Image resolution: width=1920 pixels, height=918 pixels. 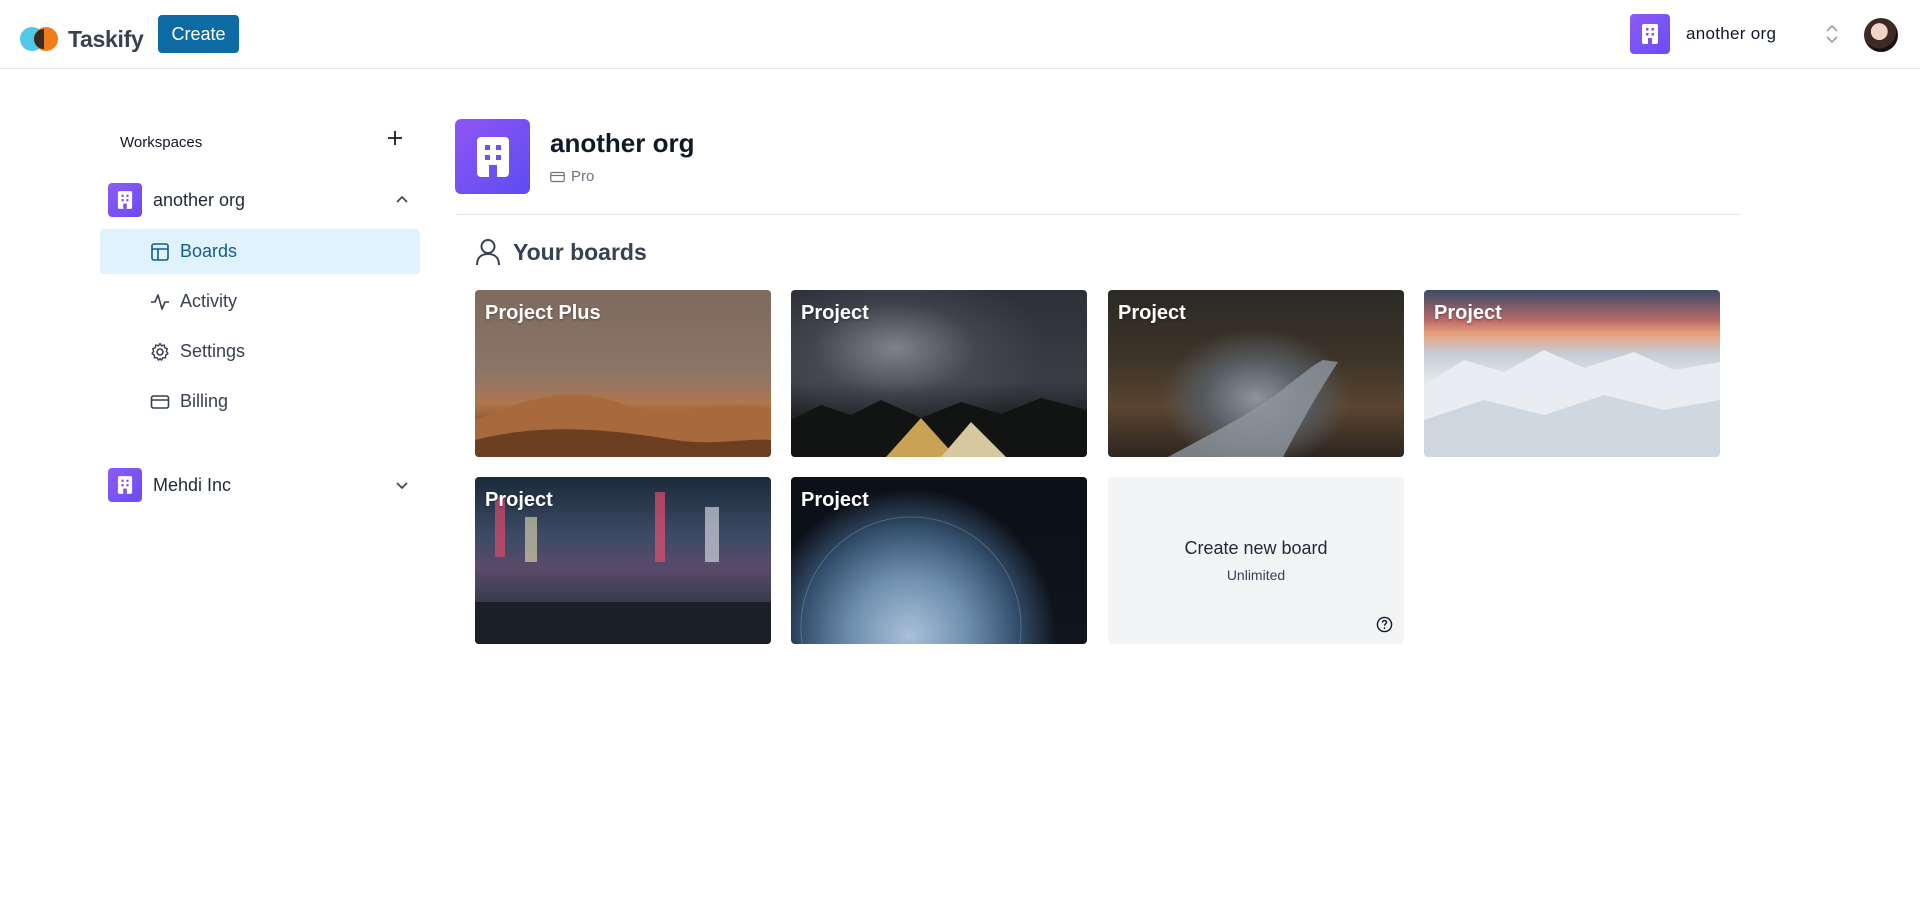 What do you see at coordinates (160, 252) in the screenshot?
I see `layout-icon` at bounding box center [160, 252].